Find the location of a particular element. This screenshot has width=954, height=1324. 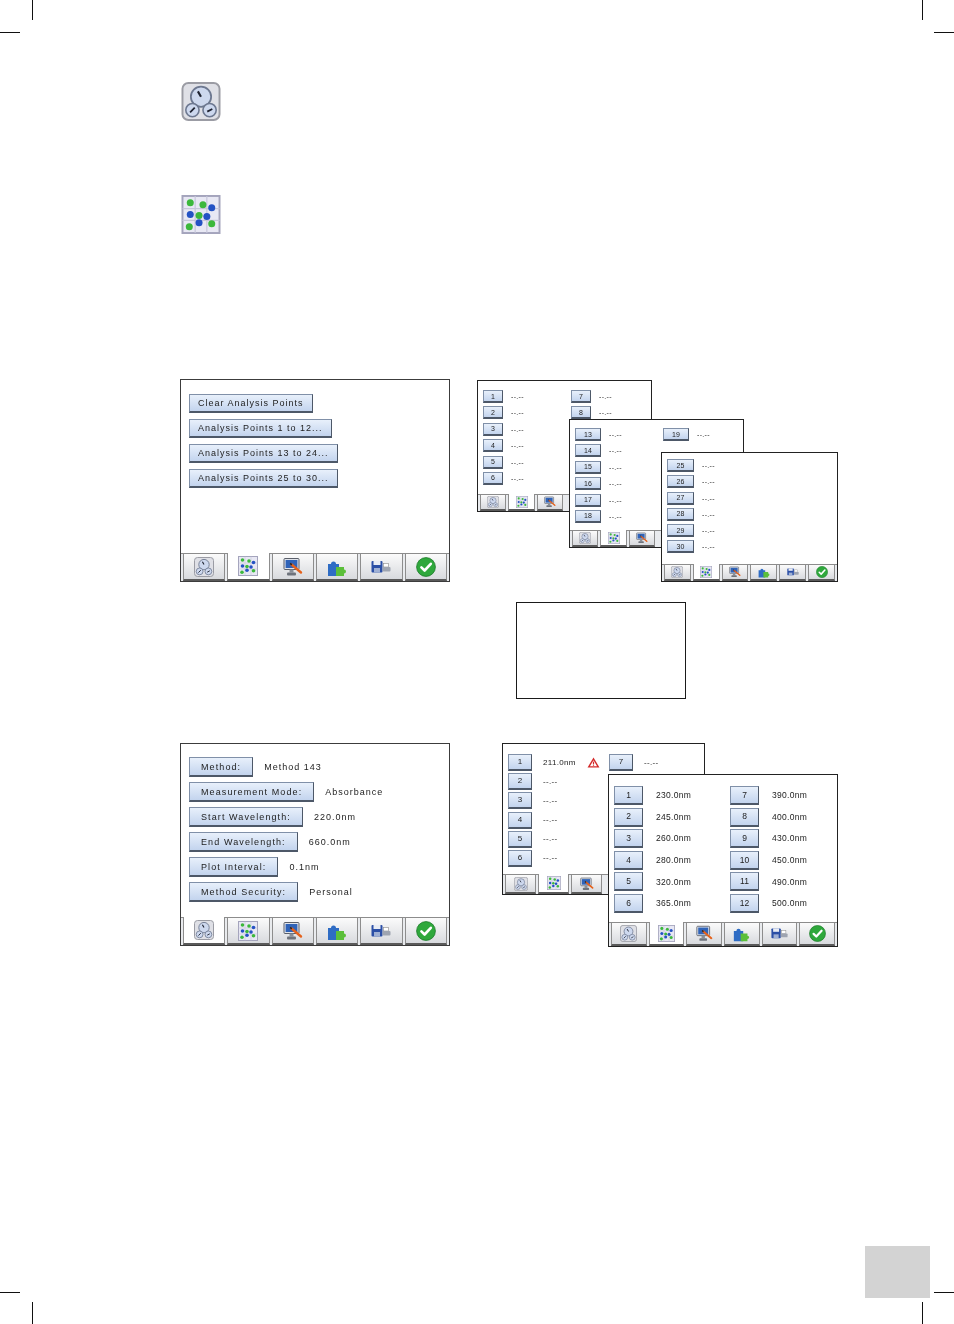

point-value: 365.0nm is located at coordinates (674, 903).